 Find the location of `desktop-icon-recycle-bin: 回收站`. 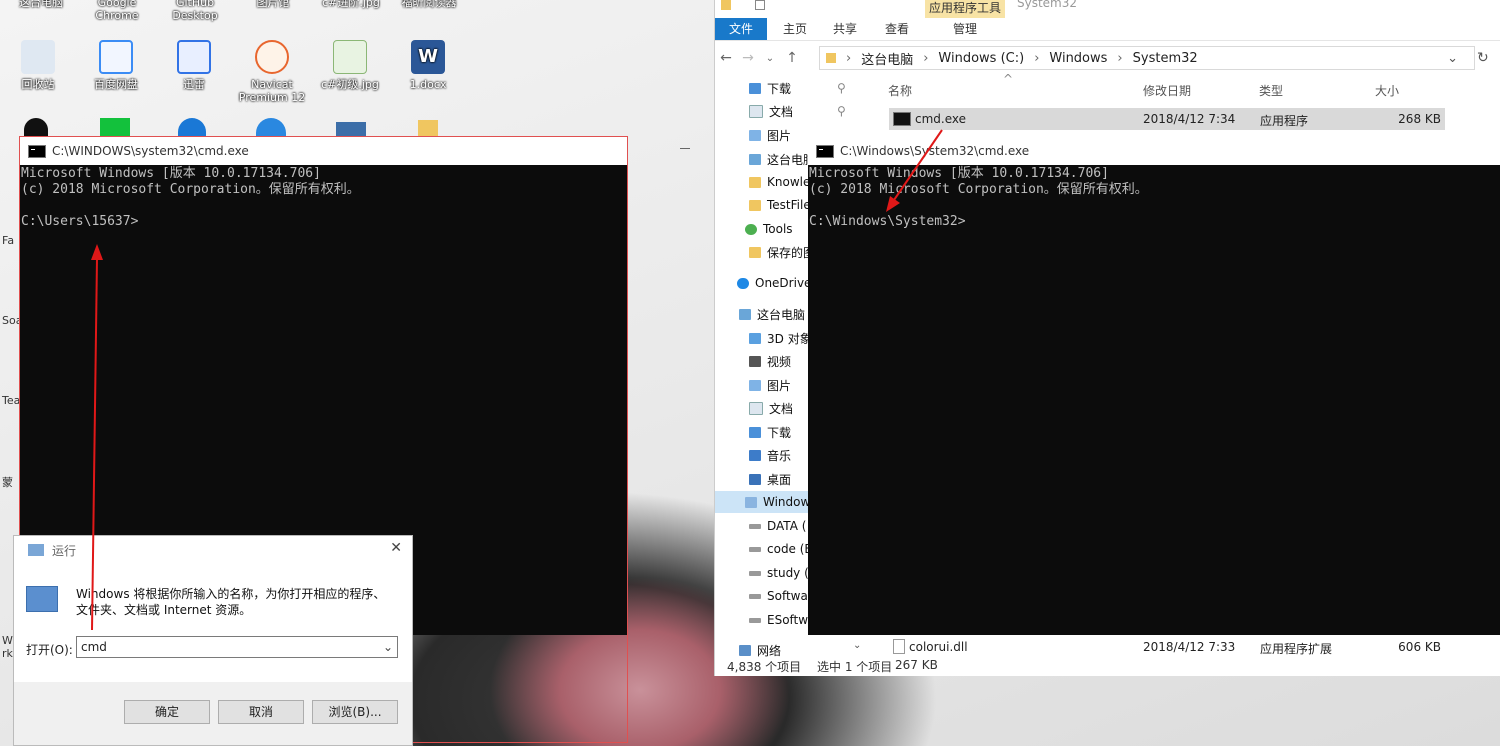

desktop-icon-recycle-bin: 回收站 is located at coordinates (38, 65).